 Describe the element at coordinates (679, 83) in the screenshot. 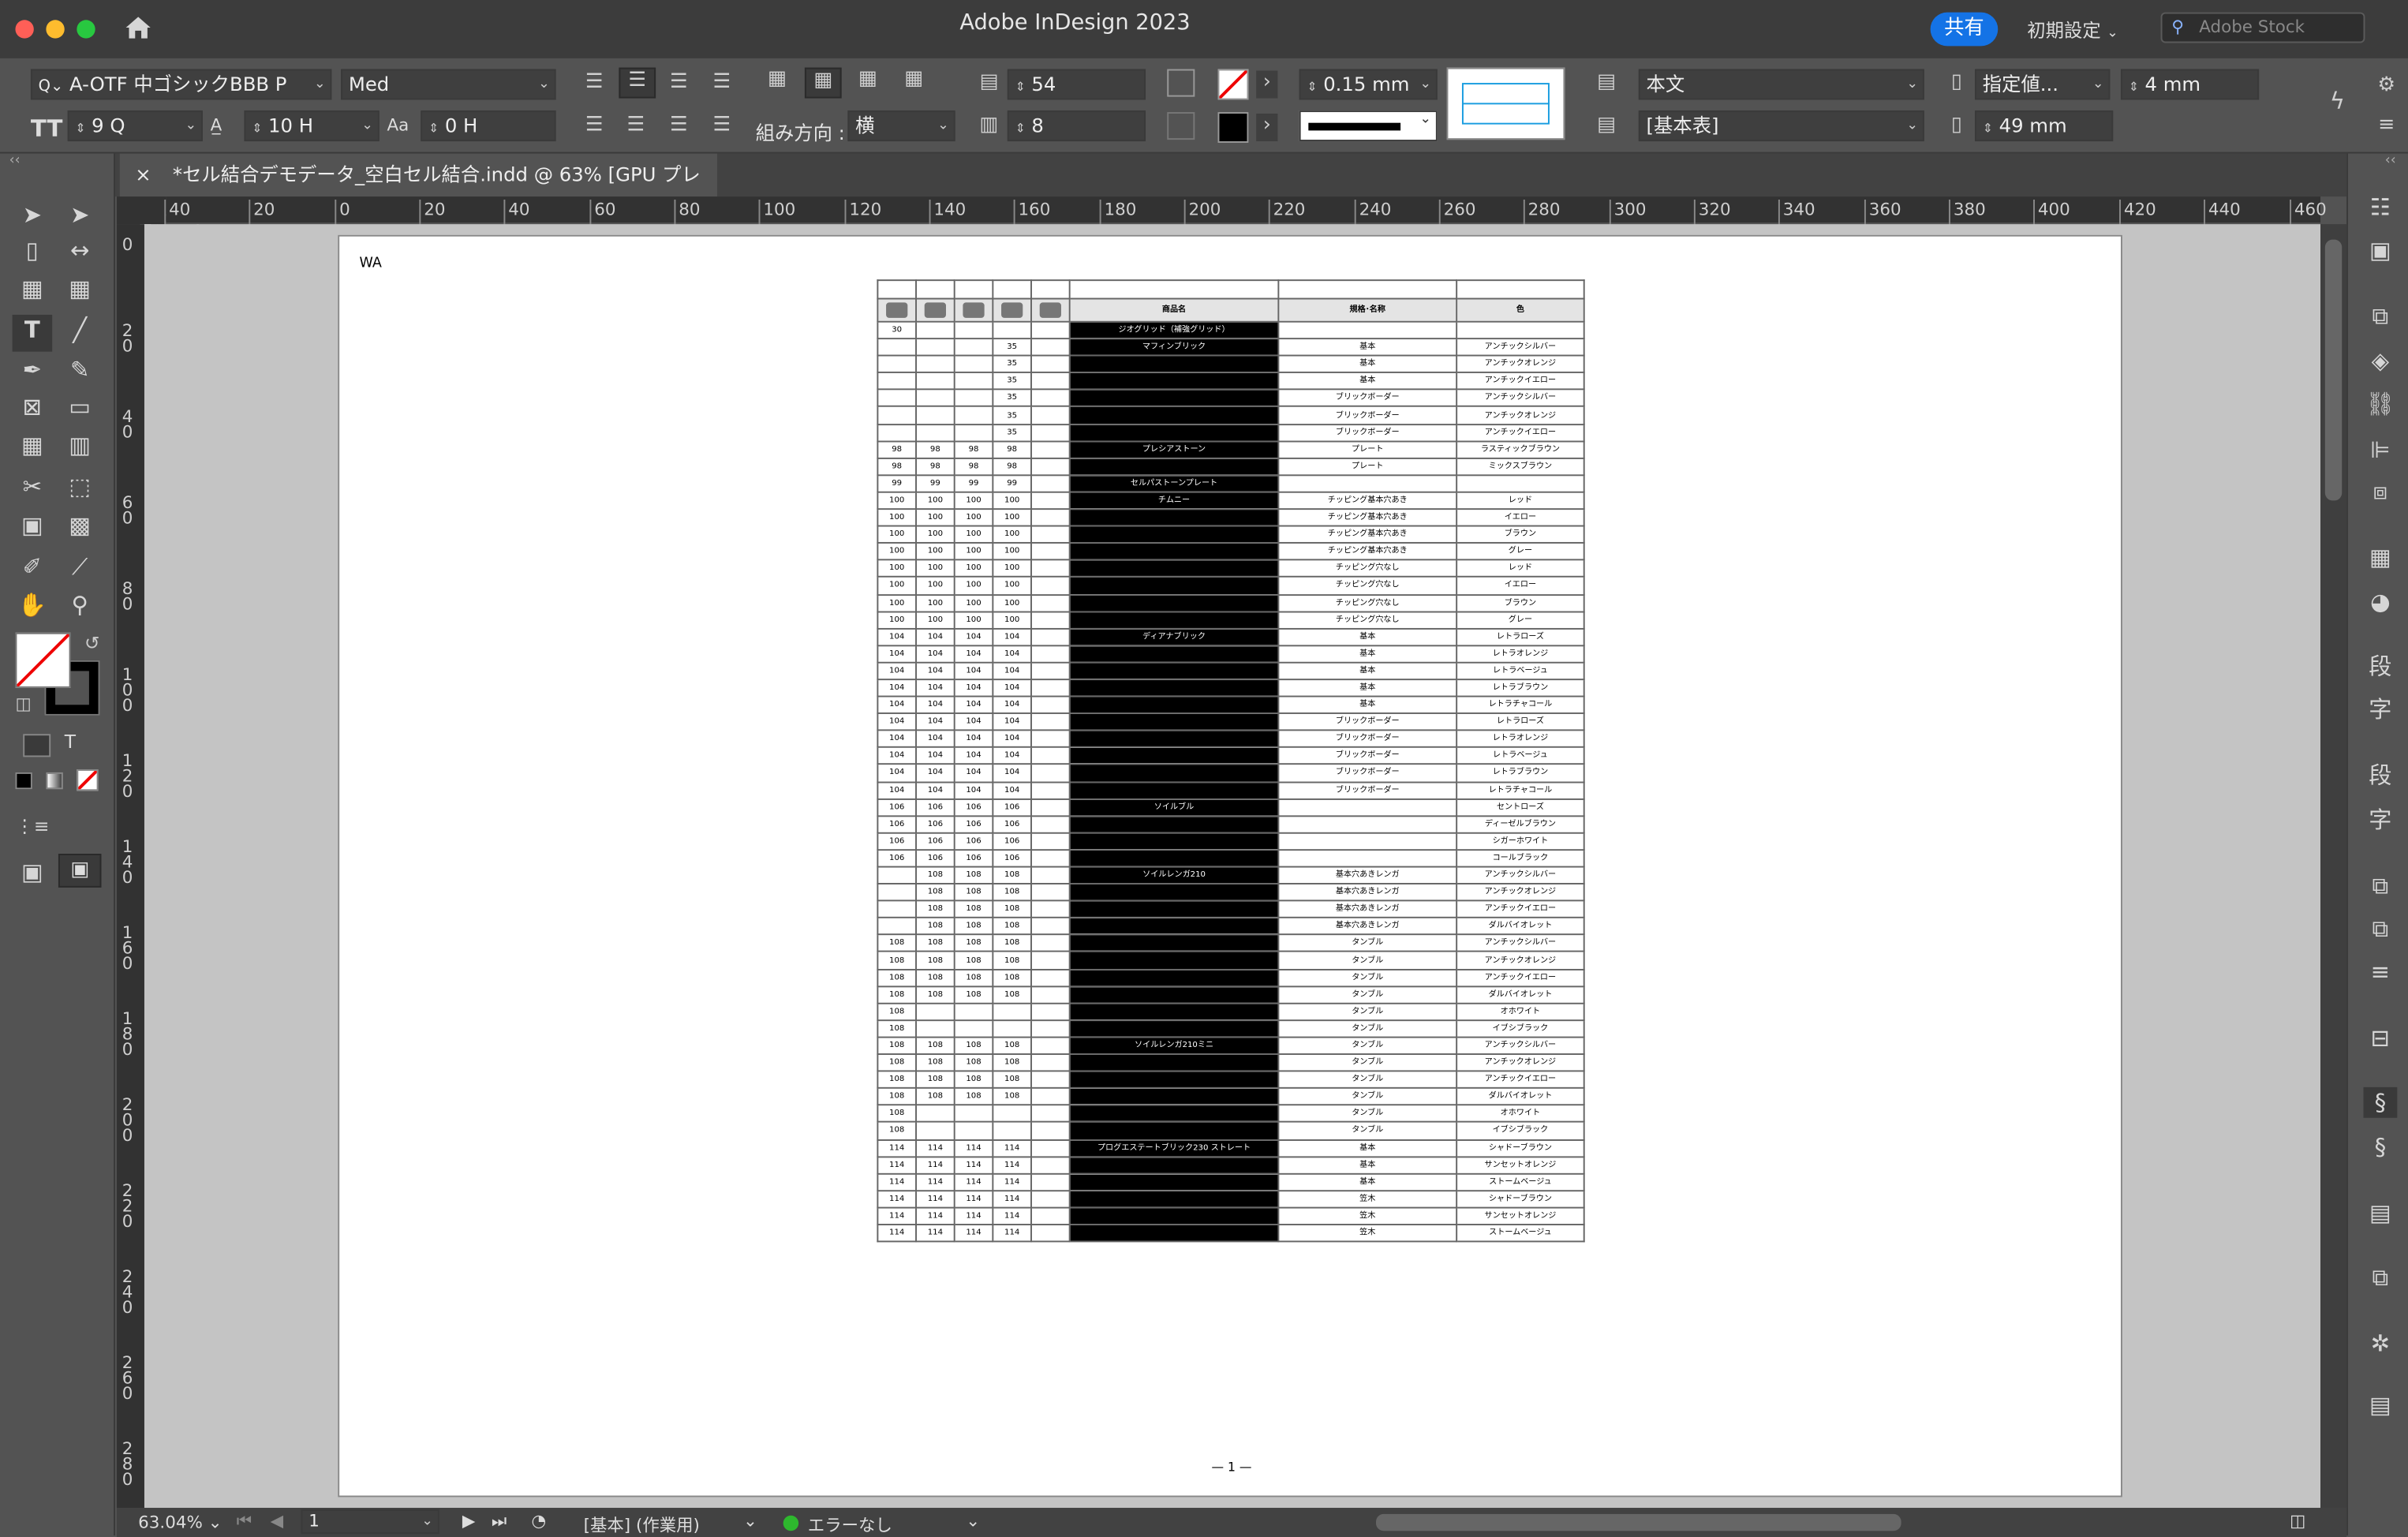

I see `align-right-icon: ☰` at that location.